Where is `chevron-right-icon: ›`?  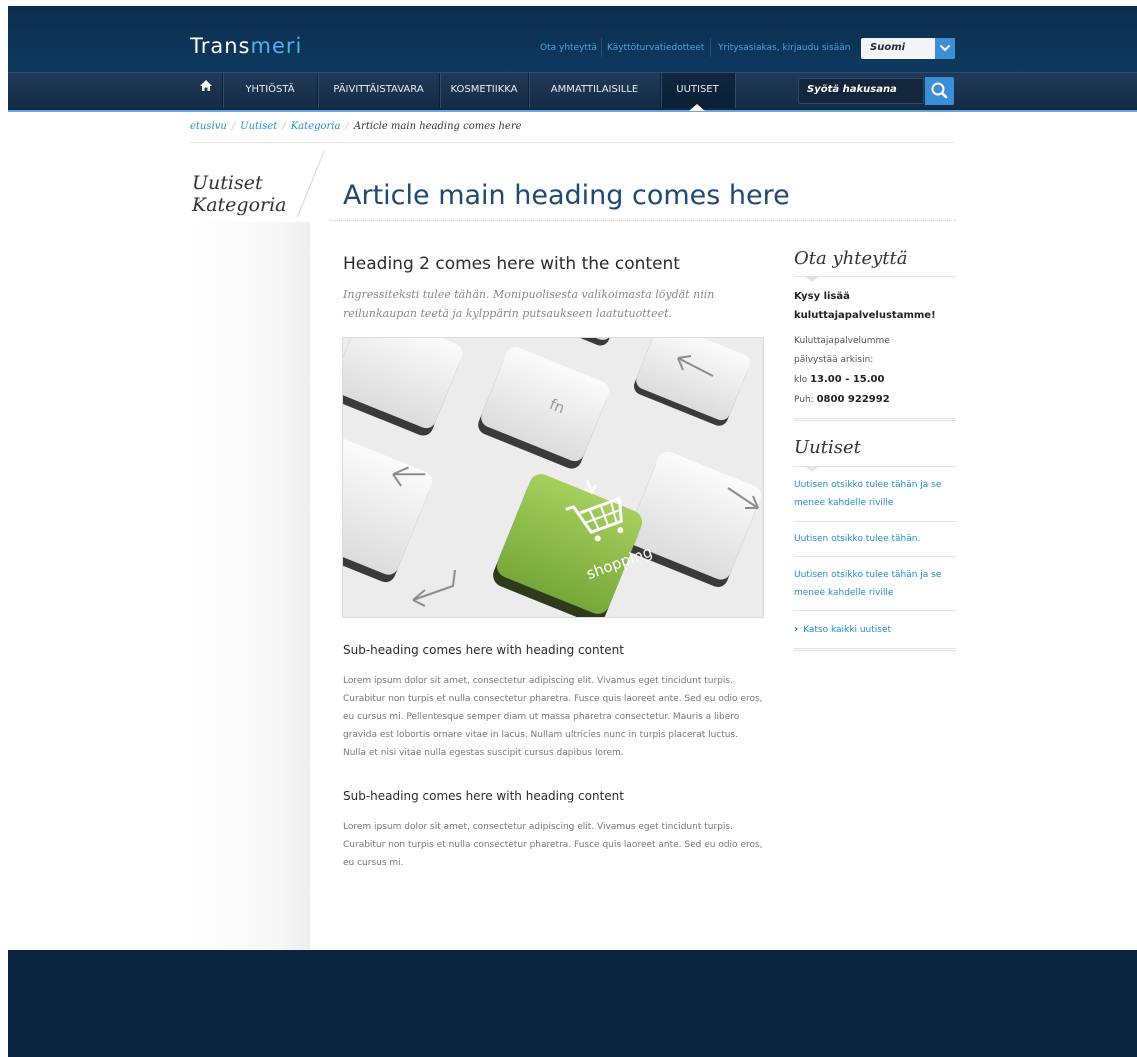 chevron-right-icon: › is located at coordinates (796, 629).